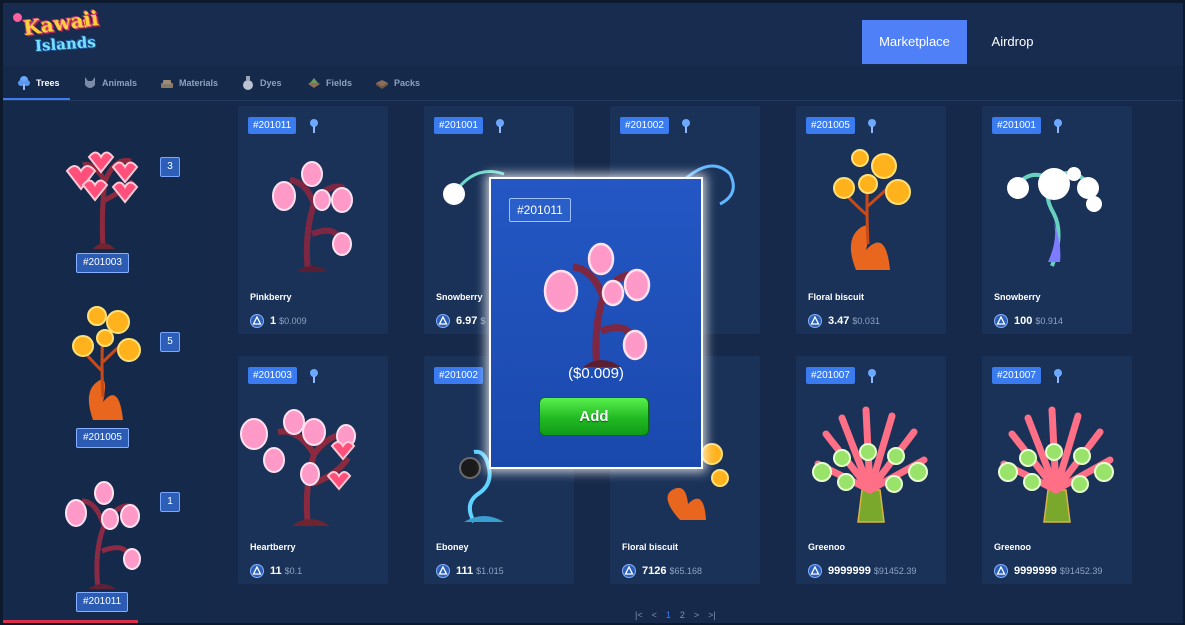 This screenshot has height=625, width=1185. Describe the element at coordinates (170, 167) in the screenshot. I see `item-count-badge: 3` at that location.